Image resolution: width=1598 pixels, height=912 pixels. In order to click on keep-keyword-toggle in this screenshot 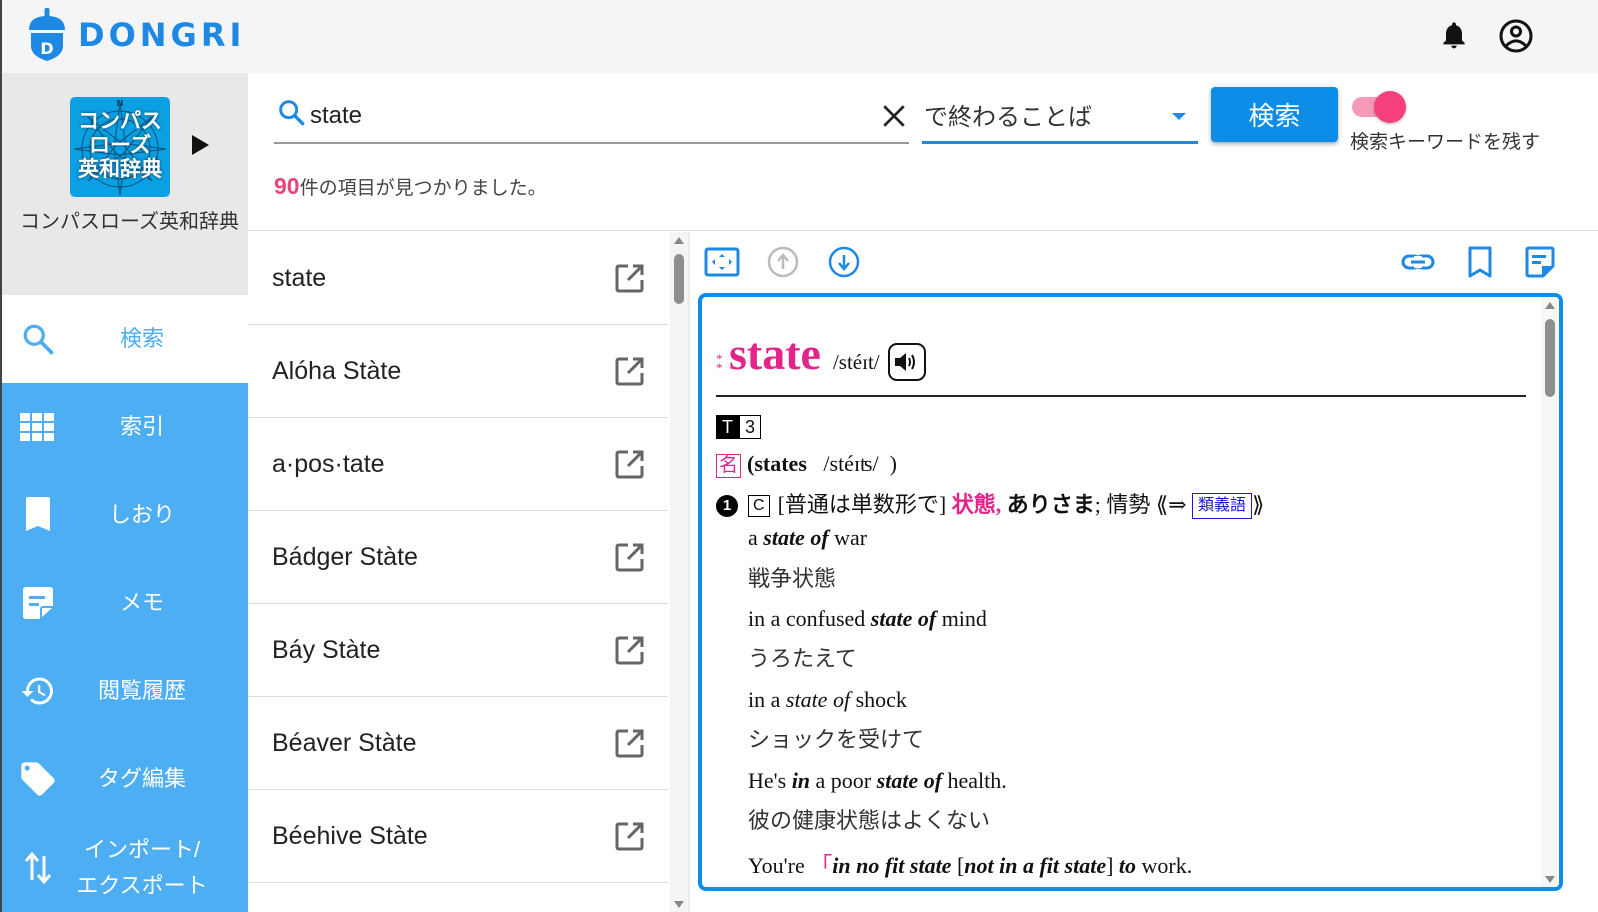, I will do `click(1380, 107)`.